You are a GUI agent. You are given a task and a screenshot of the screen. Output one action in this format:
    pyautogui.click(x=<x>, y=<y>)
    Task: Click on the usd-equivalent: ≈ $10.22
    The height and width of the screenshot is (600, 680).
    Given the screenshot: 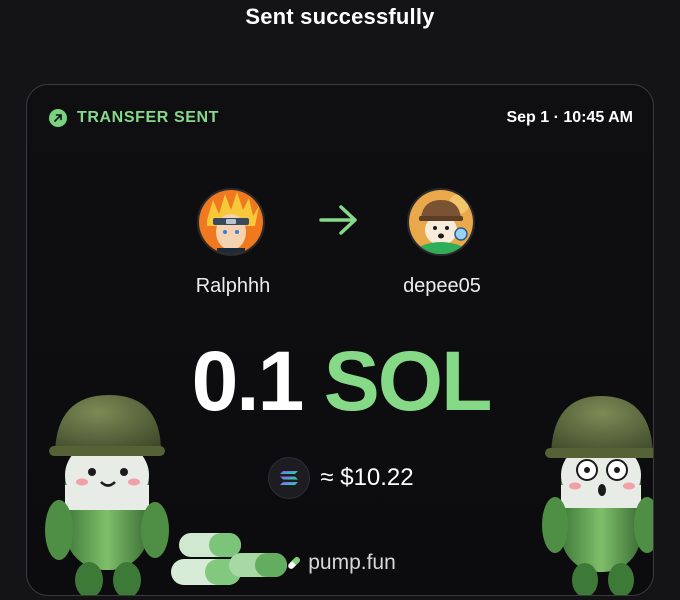 What is the action you would take?
    pyautogui.click(x=340, y=478)
    